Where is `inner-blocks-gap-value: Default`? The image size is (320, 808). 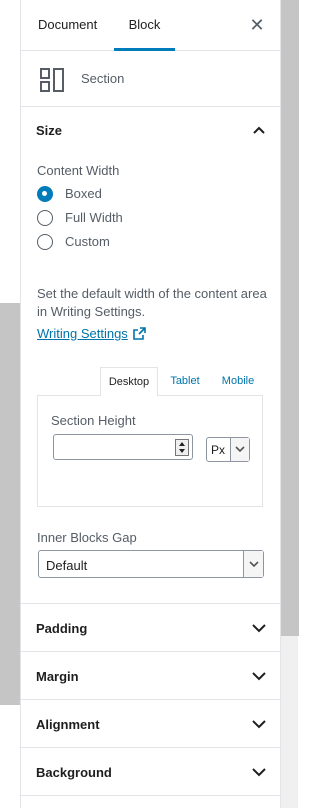 inner-blocks-gap-value: Default is located at coordinates (67, 565).